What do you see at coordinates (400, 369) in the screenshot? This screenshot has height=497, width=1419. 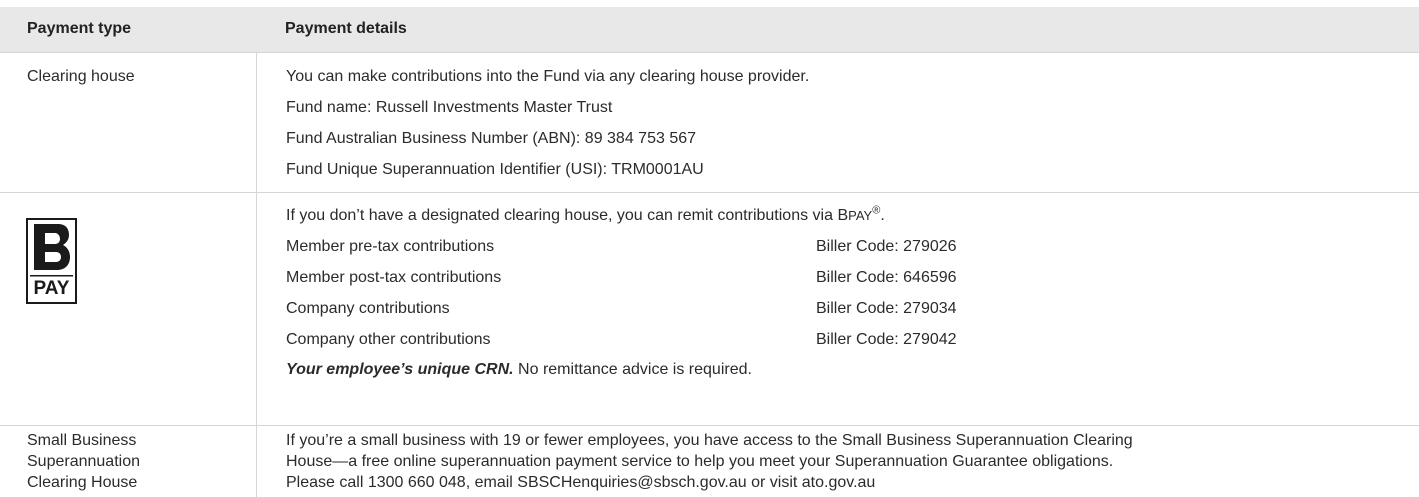 I see `crn-emphasis: Your employee’s unique CRN.` at bounding box center [400, 369].